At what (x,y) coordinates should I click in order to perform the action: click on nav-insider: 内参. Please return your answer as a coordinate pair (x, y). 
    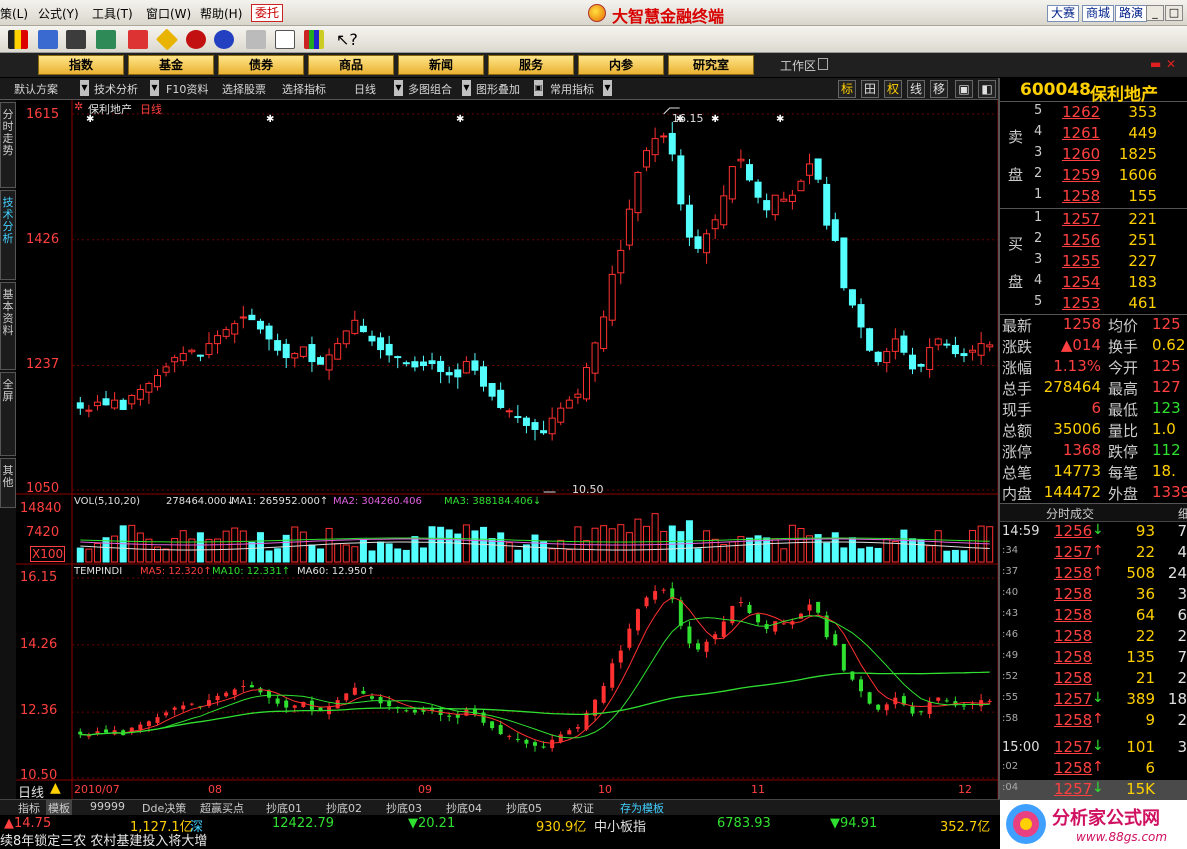
    Looking at the image, I should click on (621, 65).